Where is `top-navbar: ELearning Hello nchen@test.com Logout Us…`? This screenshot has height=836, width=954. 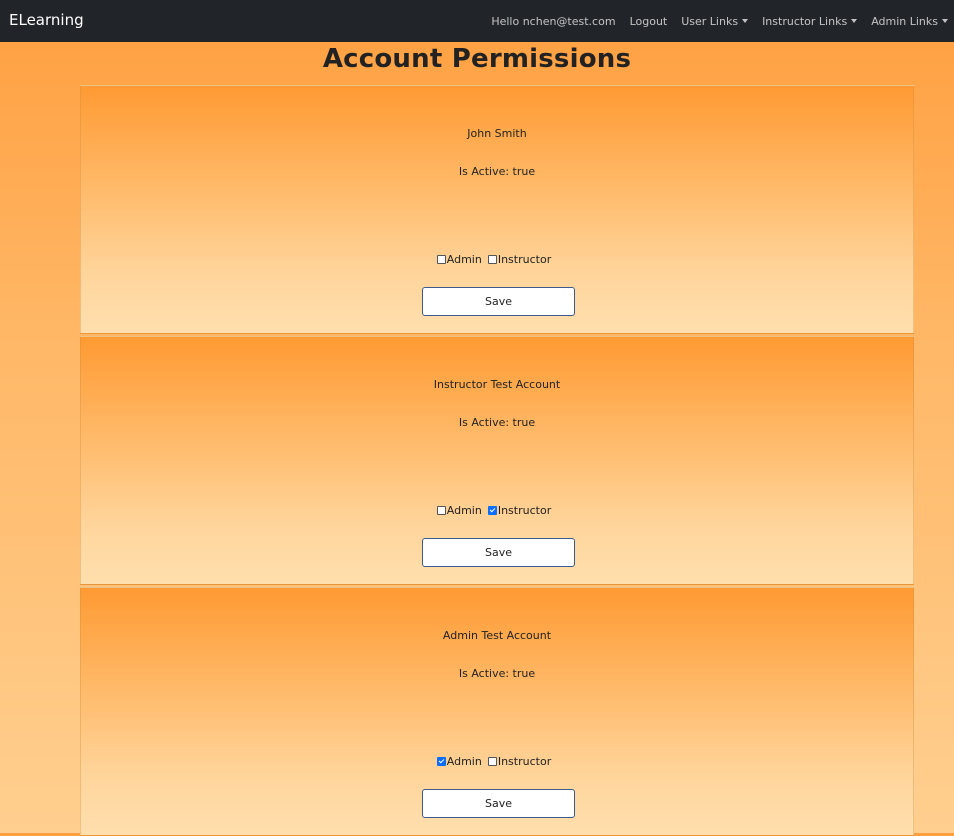 top-navbar: ELearning Hello nchen@test.com Logout Us… is located at coordinates (477, 21).